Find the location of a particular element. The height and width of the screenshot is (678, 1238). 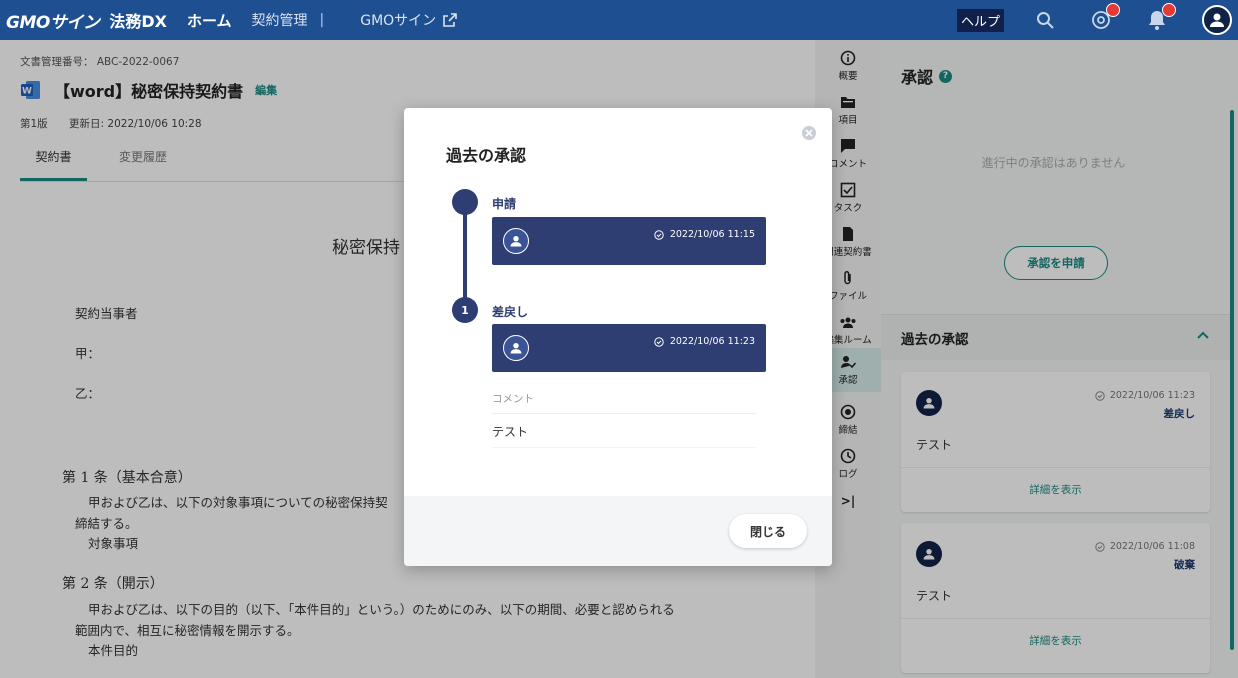

timeline-line is located at coordinates (465, 255).